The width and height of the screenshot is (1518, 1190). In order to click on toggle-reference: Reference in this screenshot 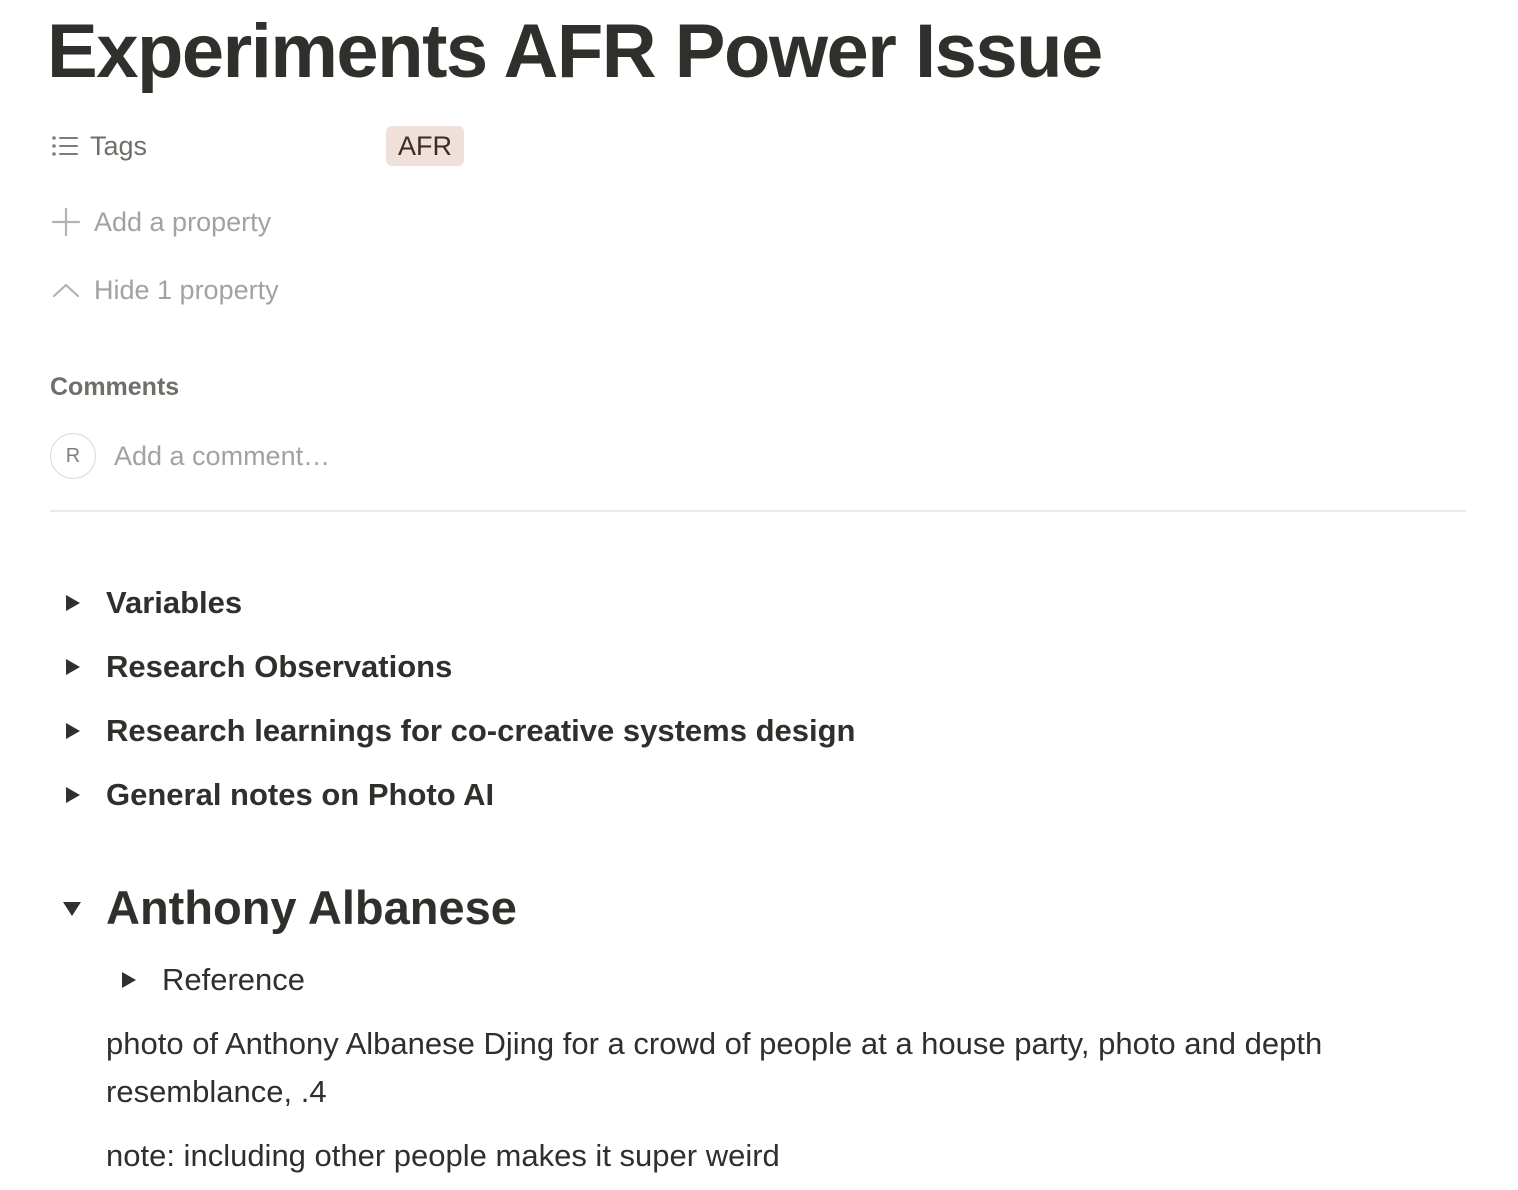, I will do `click(205, 980)`.